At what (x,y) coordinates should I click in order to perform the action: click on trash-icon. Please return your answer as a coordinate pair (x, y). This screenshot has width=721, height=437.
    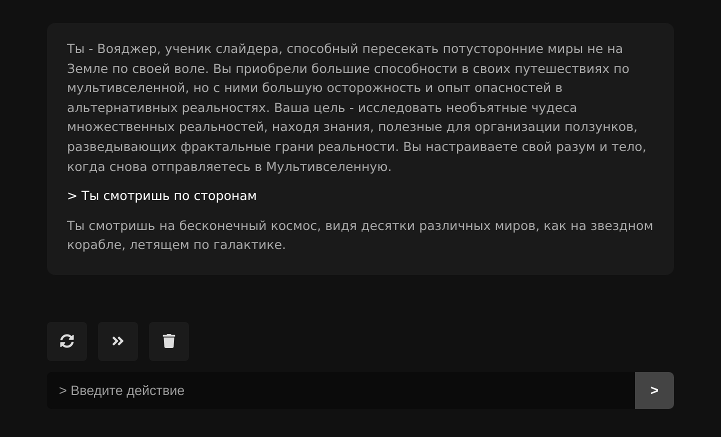
    Looking at the image, I should click on (169, 341).